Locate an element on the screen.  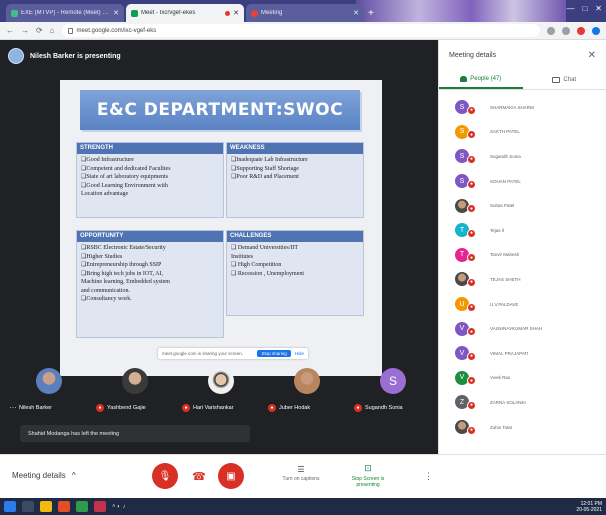
participant-name: Tanvir Mahesh is located at coordinates (505, 255).